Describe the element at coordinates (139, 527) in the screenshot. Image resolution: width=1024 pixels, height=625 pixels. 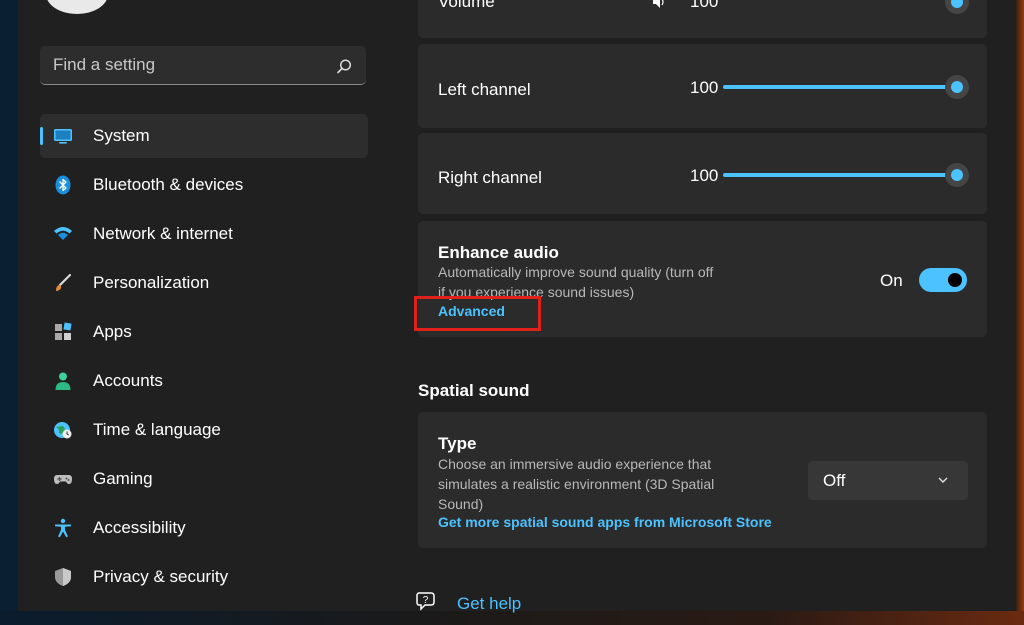
I see `sidebar-item-label: Accessibility` at that location.